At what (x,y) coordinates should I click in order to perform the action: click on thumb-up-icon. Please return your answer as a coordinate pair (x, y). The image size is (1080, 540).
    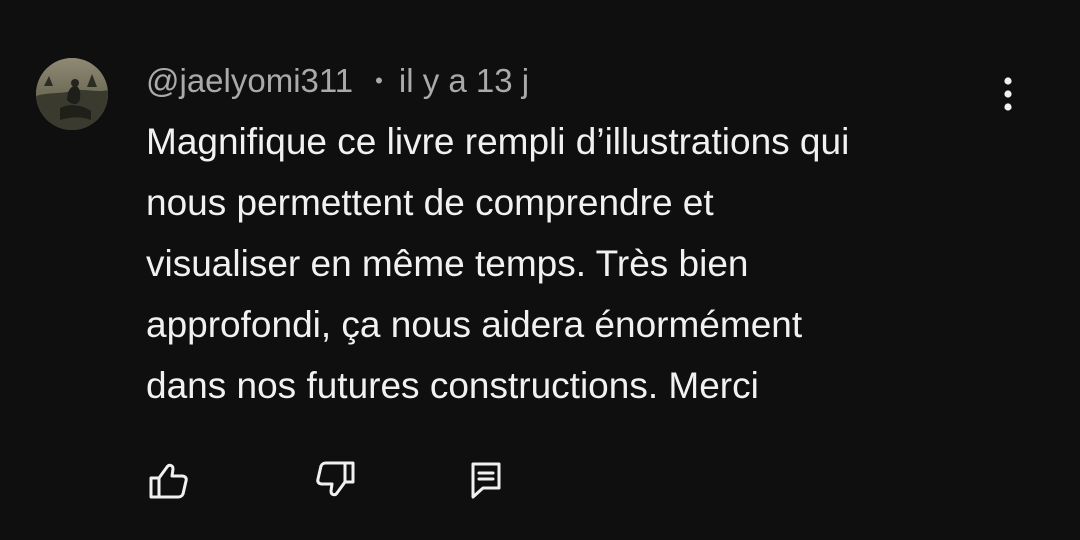
    Looking at the image, I should click on (168, 481).